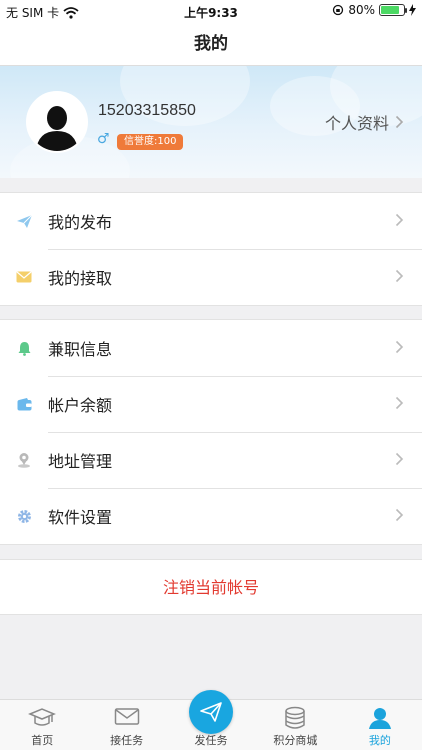 This screenshot has height=750, width=422. Describe the element at coordinates (379, 718) in the screenshot. I see `user-icon` at that location.